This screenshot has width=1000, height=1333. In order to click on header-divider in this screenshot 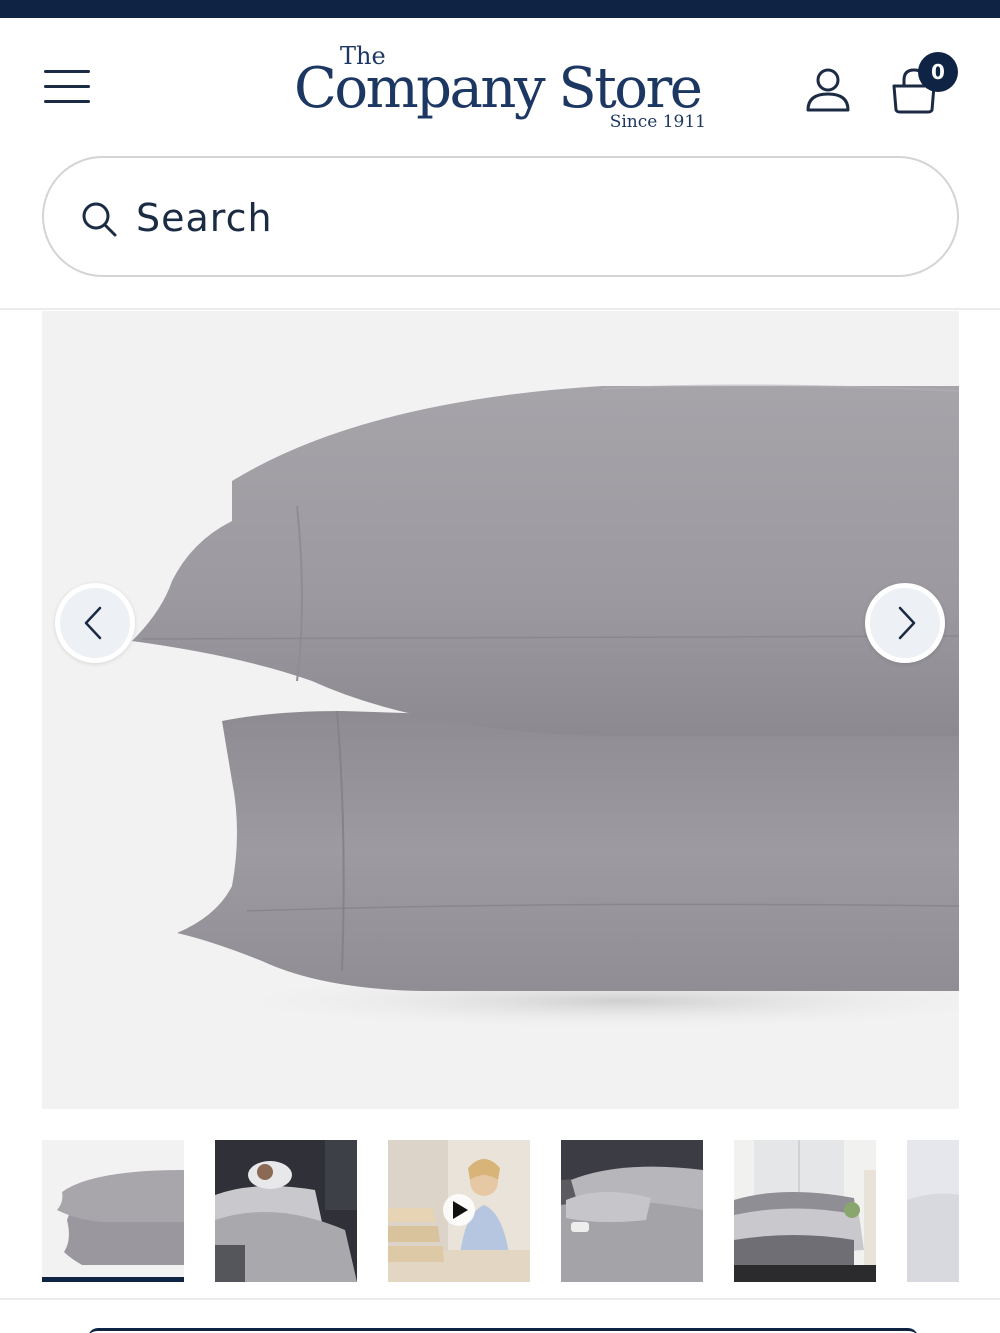, I will do `click(500, 309)`.